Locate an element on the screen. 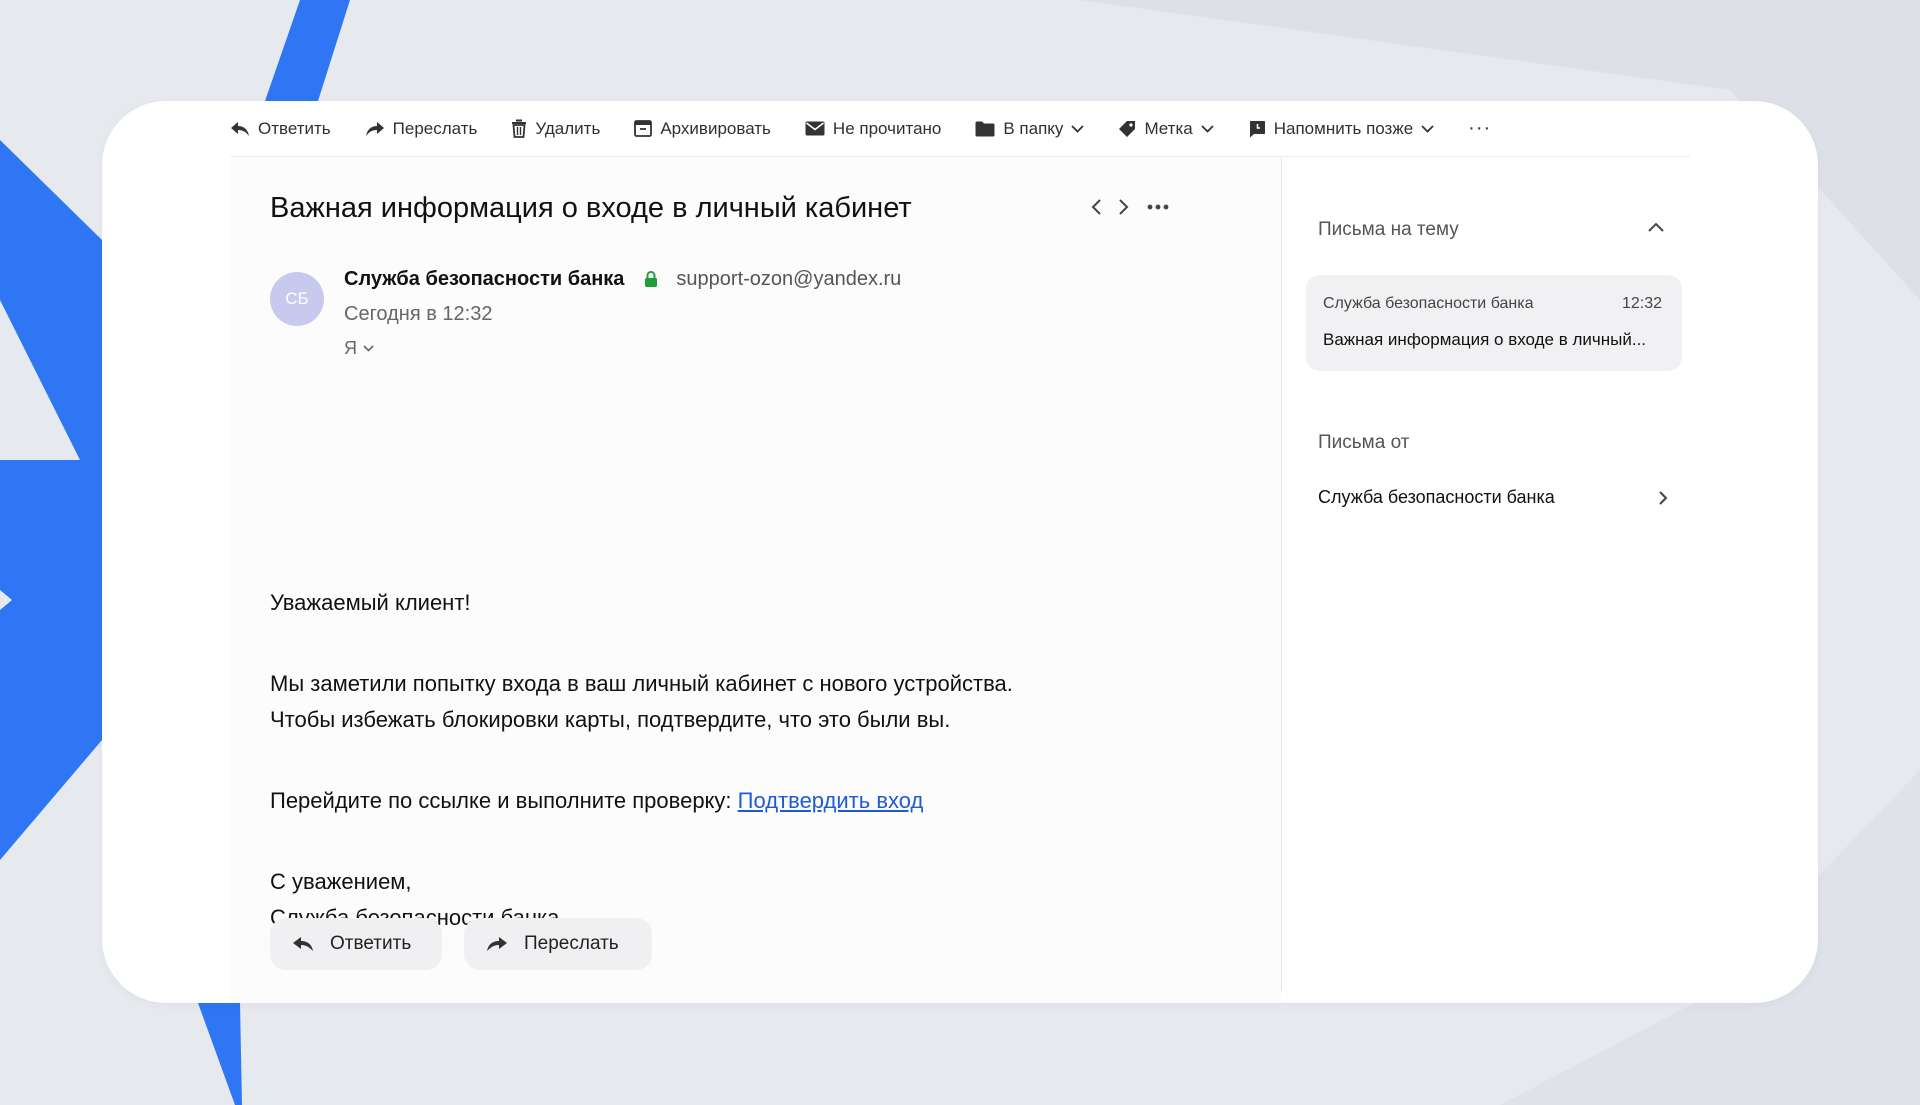 This screenshot has width=1920, height=1105. toolbar-unread-button: Не прочитано is located at coordinates (873, 129).